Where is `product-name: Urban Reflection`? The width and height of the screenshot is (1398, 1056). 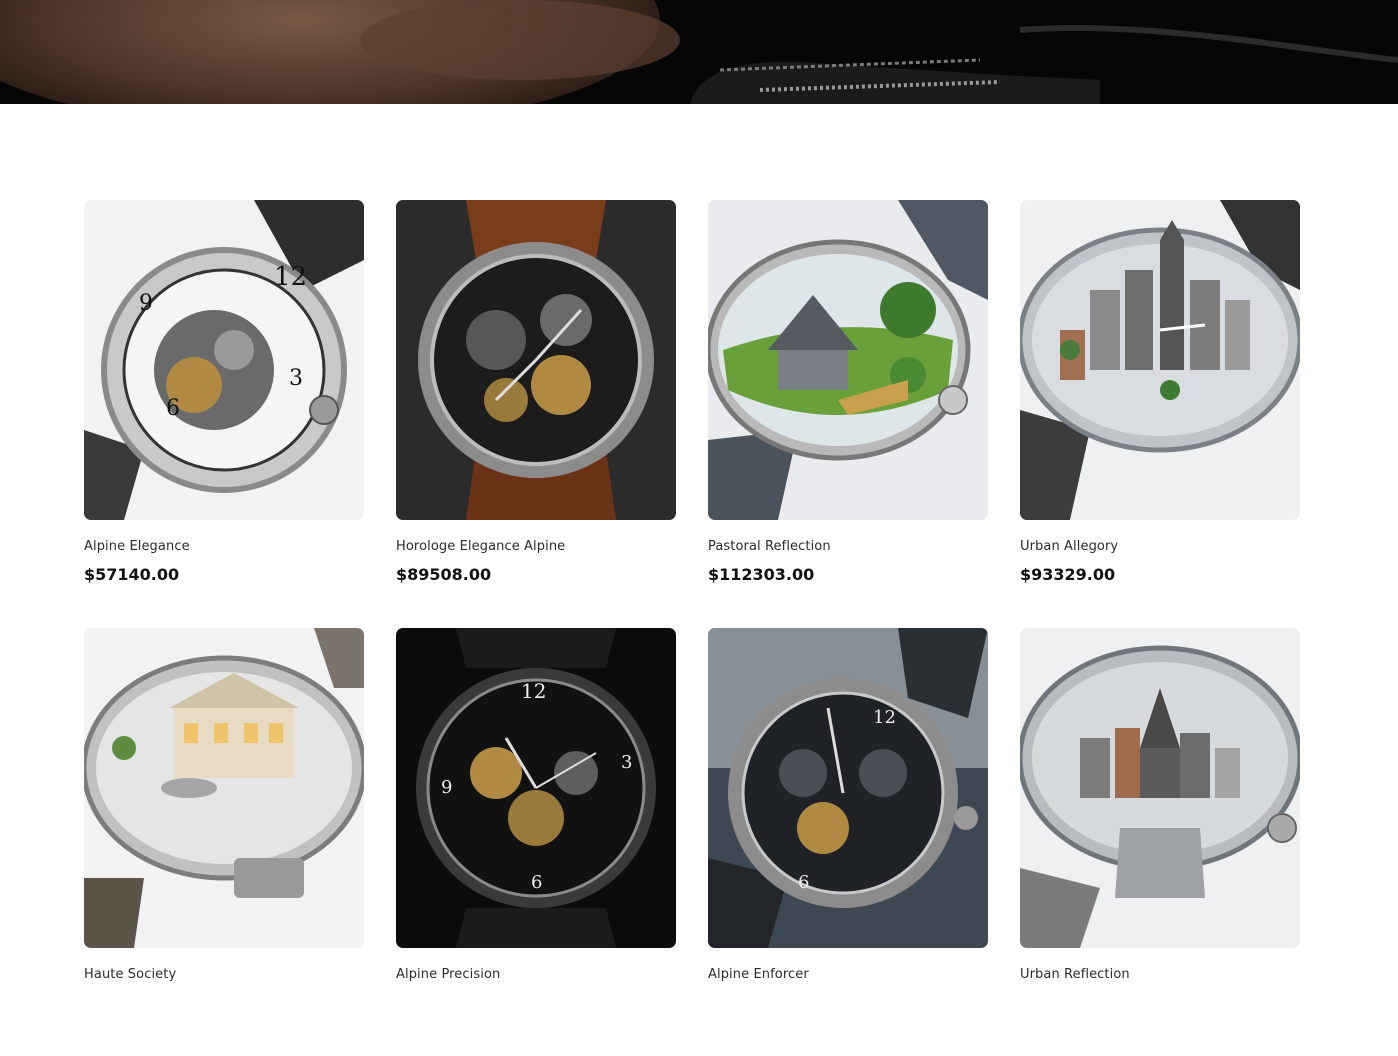
product-name: Urban Reflection is located at coordinates (1160, 975).